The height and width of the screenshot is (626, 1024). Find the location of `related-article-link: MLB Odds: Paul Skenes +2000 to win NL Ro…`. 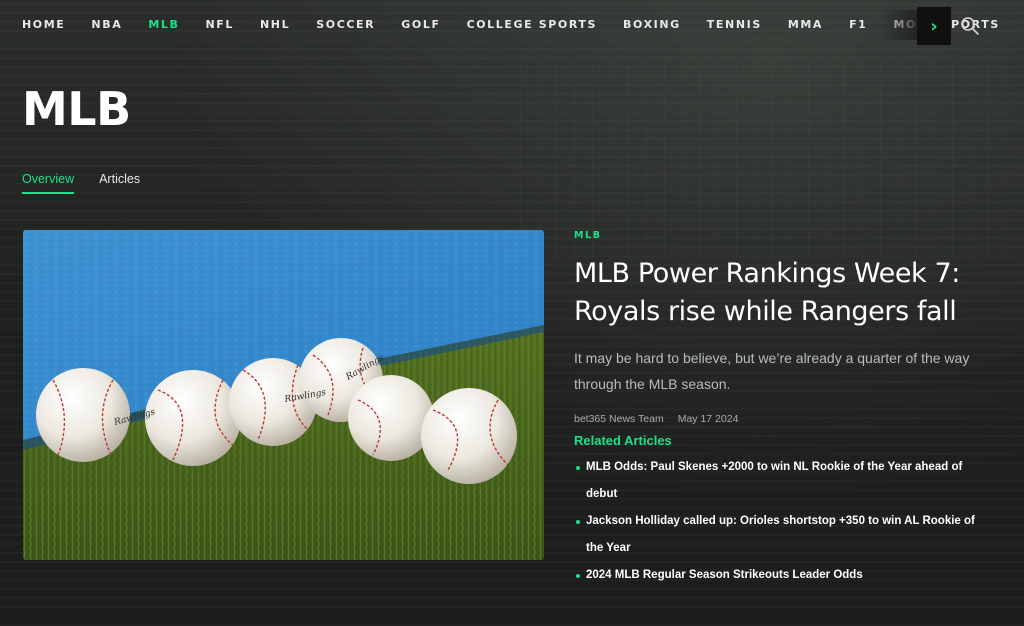

related-article-link: MLB Odds: Paul Skenes +2000 to win NL Ro… is located at coordinates (784, 481).